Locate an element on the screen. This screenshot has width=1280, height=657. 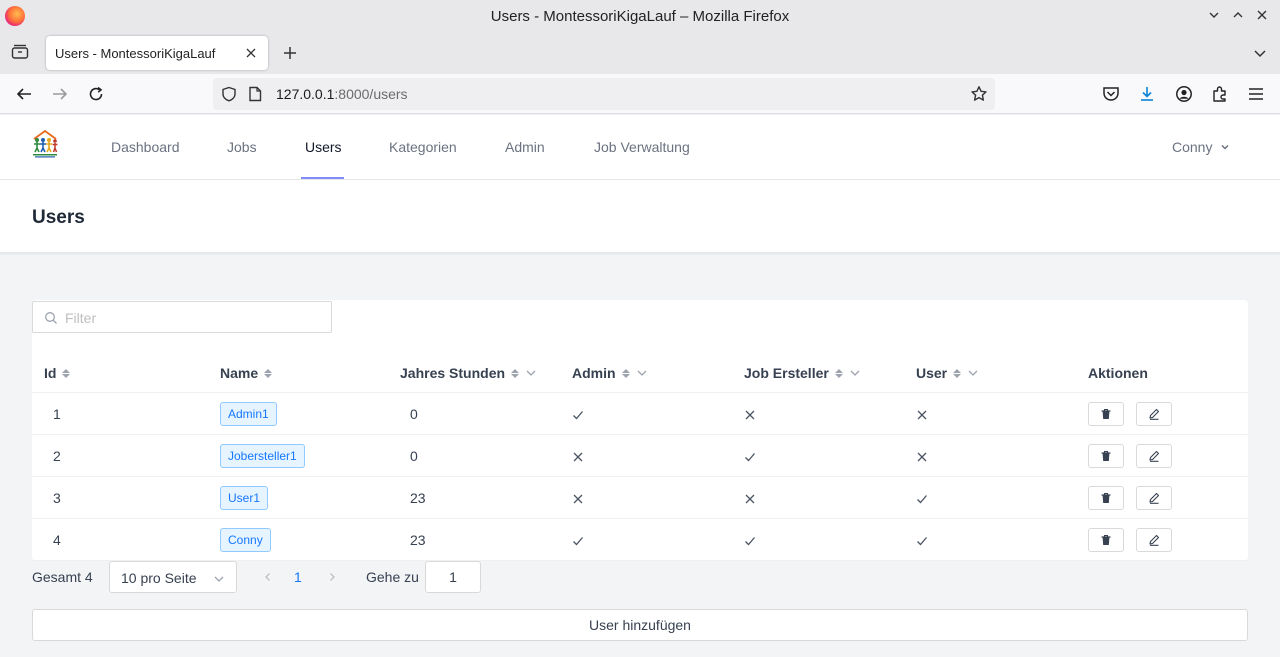
bookmark-star-icon is located at coordinates (979, 94).